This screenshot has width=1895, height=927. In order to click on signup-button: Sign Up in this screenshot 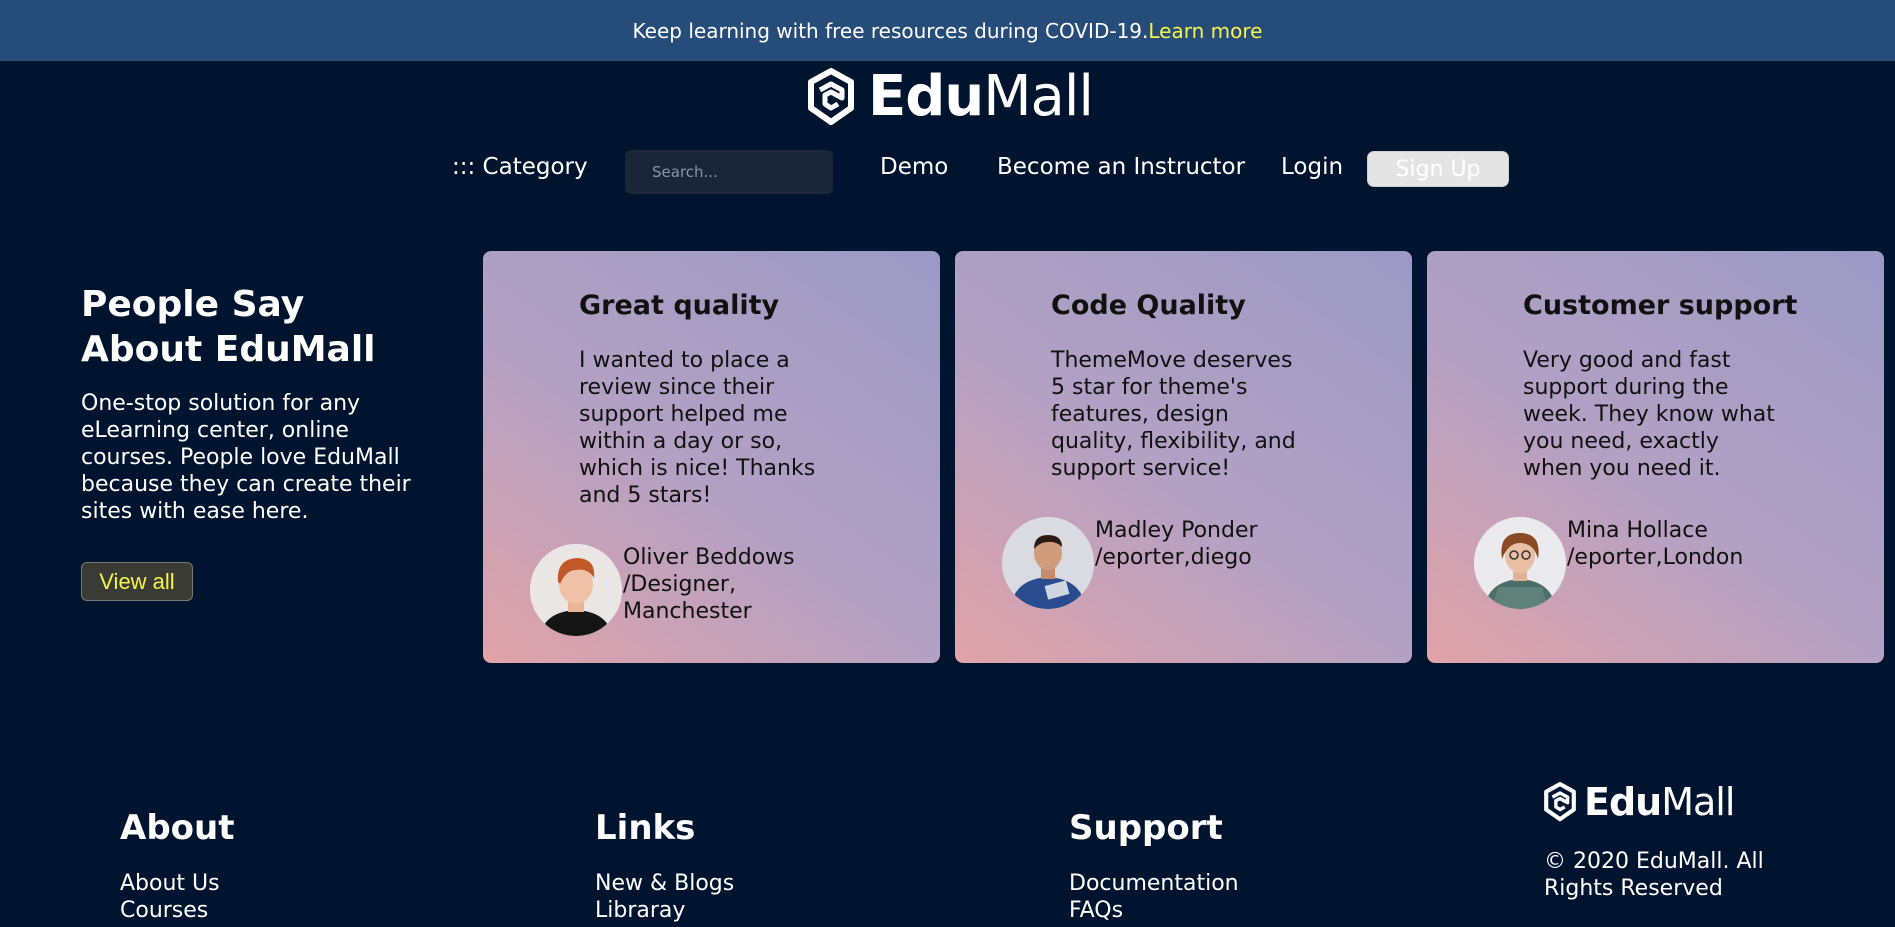, I will do `click(1438, 169)`.